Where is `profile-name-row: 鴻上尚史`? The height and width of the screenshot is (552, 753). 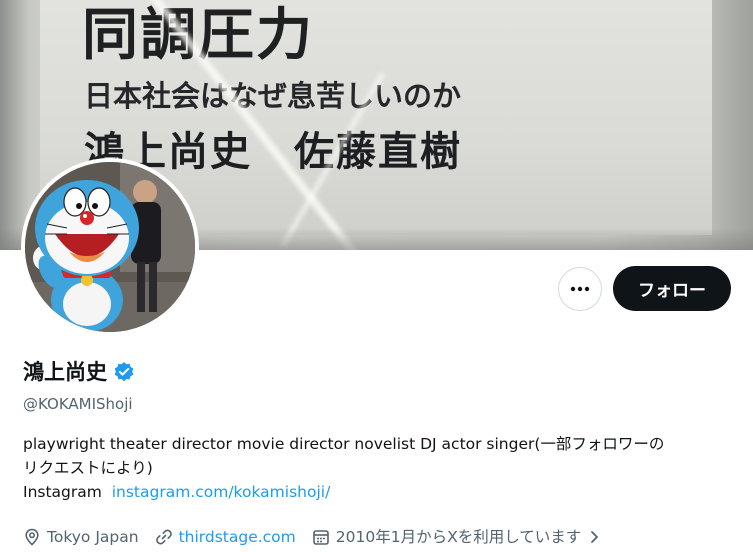
profile-name-row: 鴻上尚史 is located at coordinates (79, 372).